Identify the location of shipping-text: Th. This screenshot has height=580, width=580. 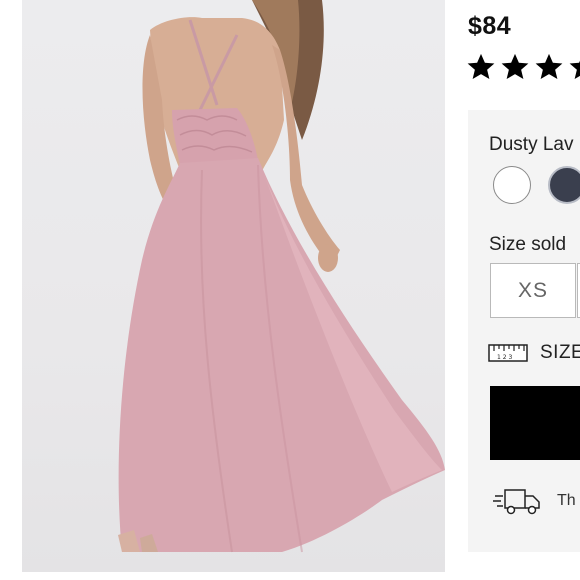
(566, 500).